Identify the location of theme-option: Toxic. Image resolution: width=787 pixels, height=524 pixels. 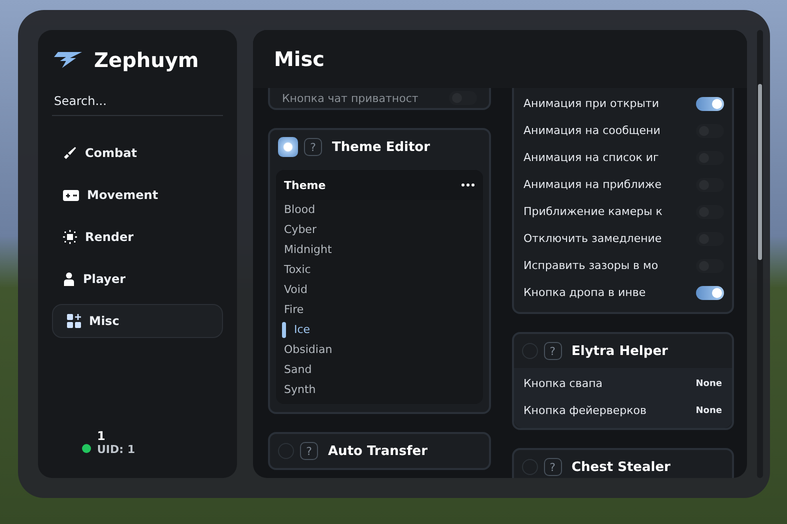
(379, 270).